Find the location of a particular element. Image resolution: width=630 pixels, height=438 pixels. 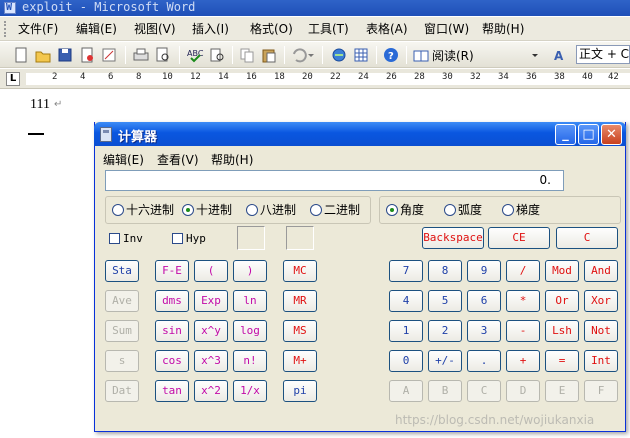

key-3: 3 is located at coordinates (484, 331).